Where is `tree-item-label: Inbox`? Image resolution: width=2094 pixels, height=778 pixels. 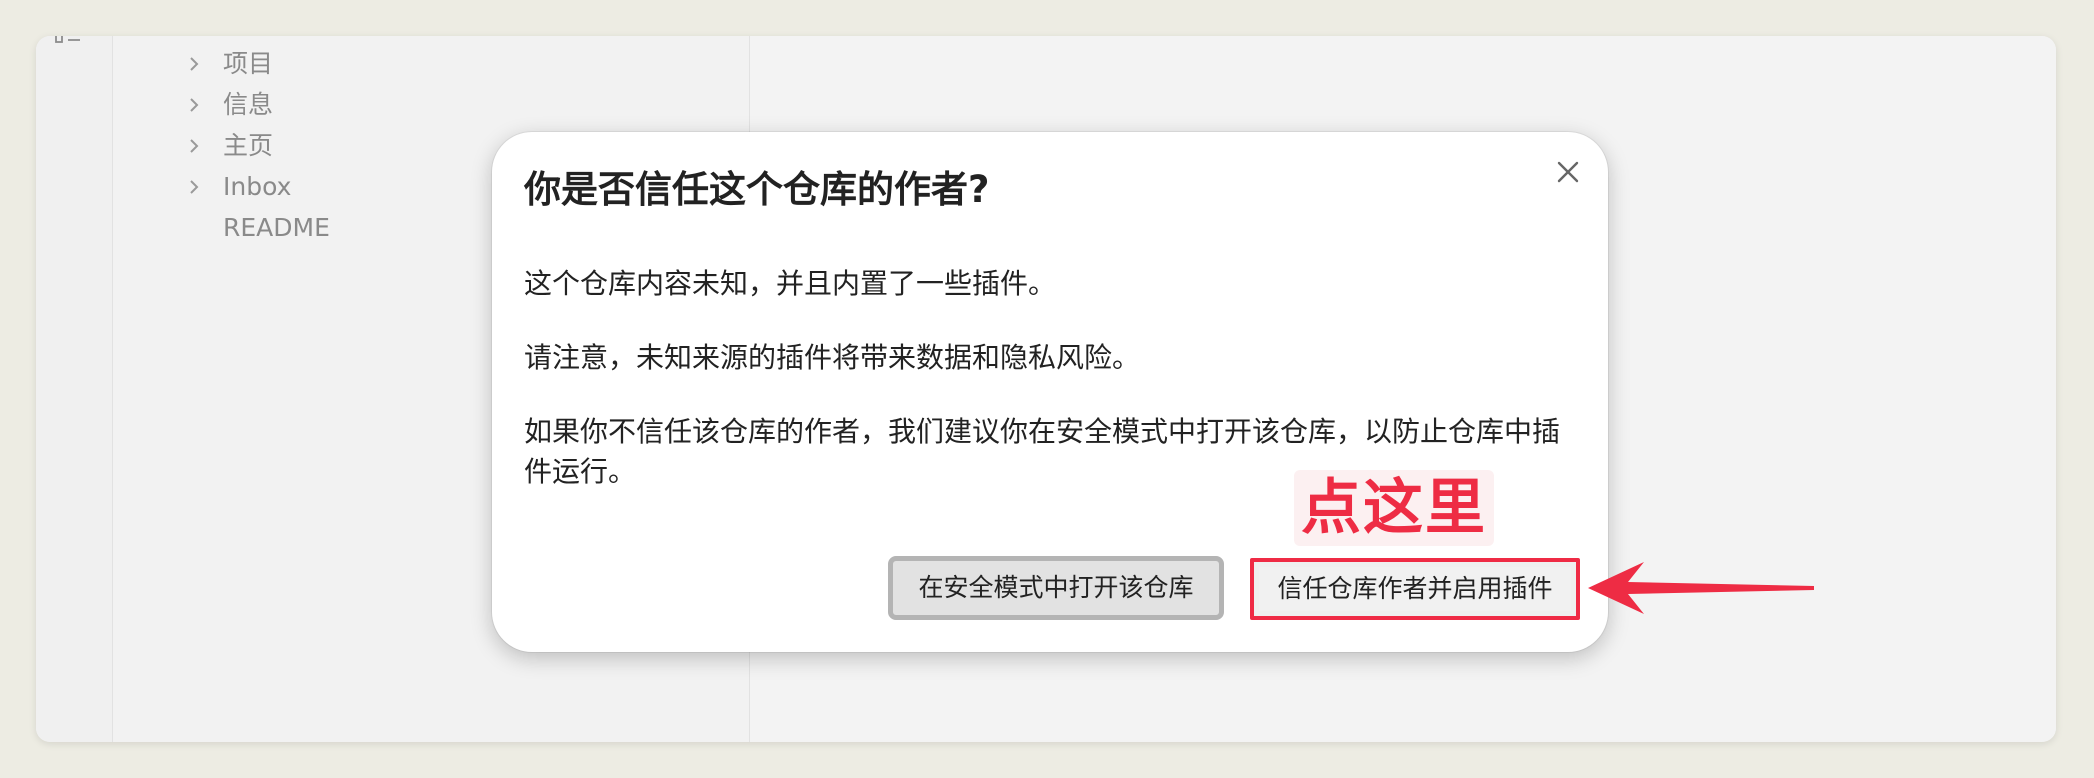 tree-item-label: Inbox is located at coordinates (257, 186).